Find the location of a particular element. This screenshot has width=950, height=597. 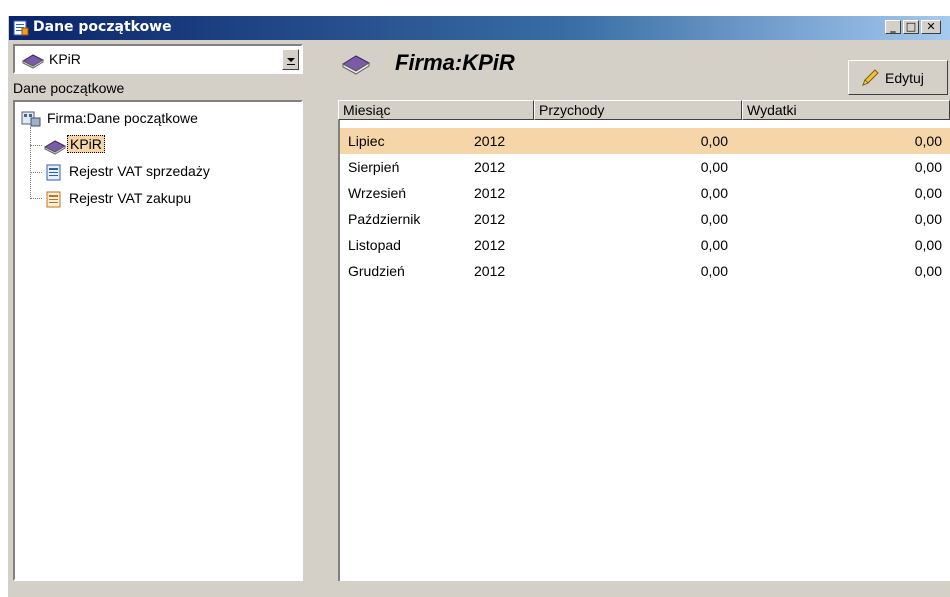

table-row: Lipiec 2012 0,00 0,00 is located at coordinates (645, 141).